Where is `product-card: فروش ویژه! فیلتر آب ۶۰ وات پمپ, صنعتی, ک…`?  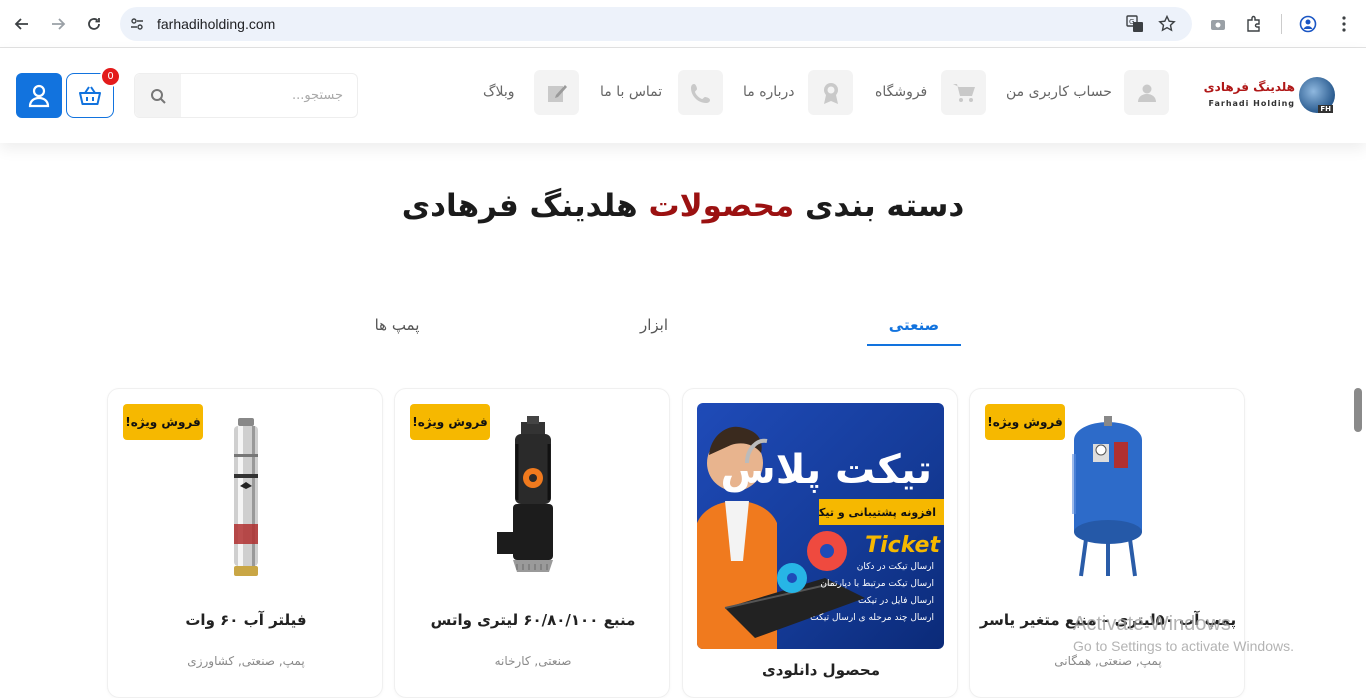 product-card: فروش ویژه! فیلتر آب ۶۰ وات پمپ, صنعتی, ک… is located at coordinates (245, 543).